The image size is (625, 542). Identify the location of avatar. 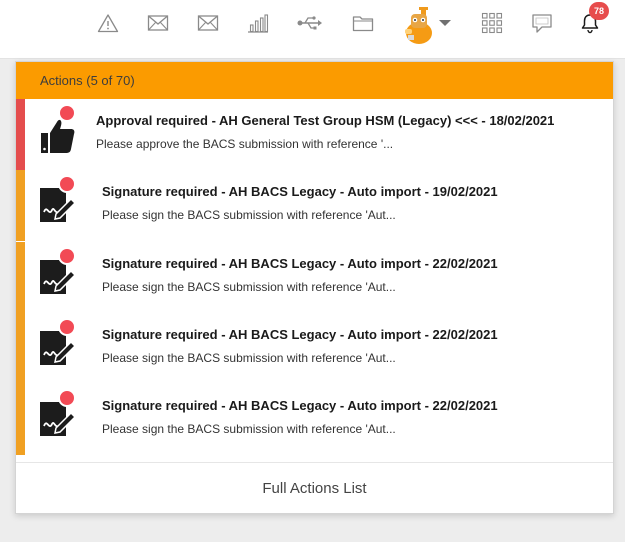
(419, 25).